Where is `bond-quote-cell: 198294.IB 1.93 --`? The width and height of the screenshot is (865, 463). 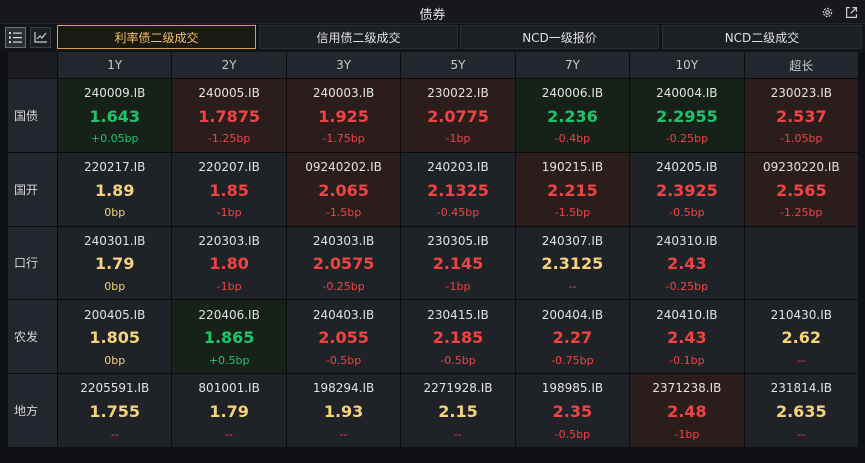 bond-quote-cell: 198294.IB 1.93 -- is located at coordinates (343, 410).